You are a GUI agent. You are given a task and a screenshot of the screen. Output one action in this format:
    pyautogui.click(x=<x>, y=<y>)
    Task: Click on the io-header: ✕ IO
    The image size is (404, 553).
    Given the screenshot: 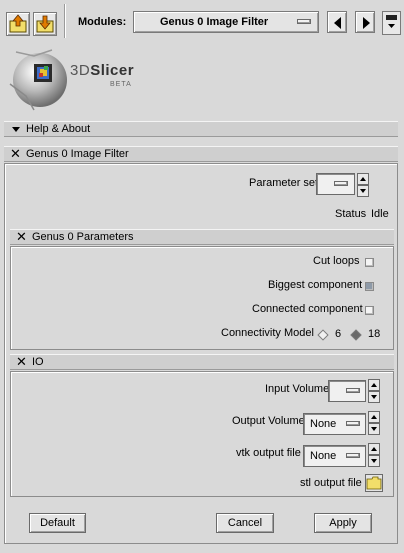 What is the action you would take?
    pyautogui.click(x=202, y=362)
    